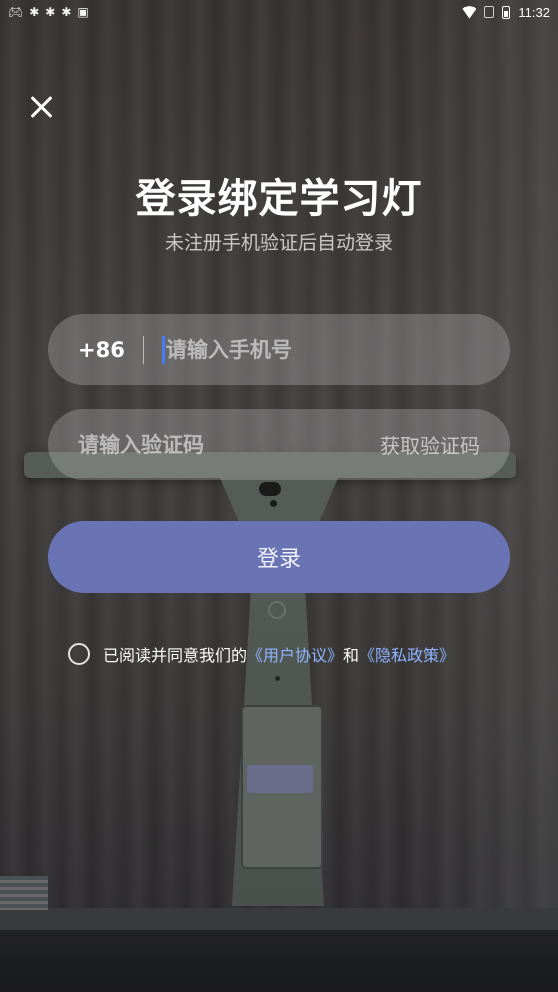 Image resolution: width=558 pixels, height=992 pixels. What do you see at coordinates (41, 107) in the screenshot?
I see `close-icon` at bounding box center [41, 107].